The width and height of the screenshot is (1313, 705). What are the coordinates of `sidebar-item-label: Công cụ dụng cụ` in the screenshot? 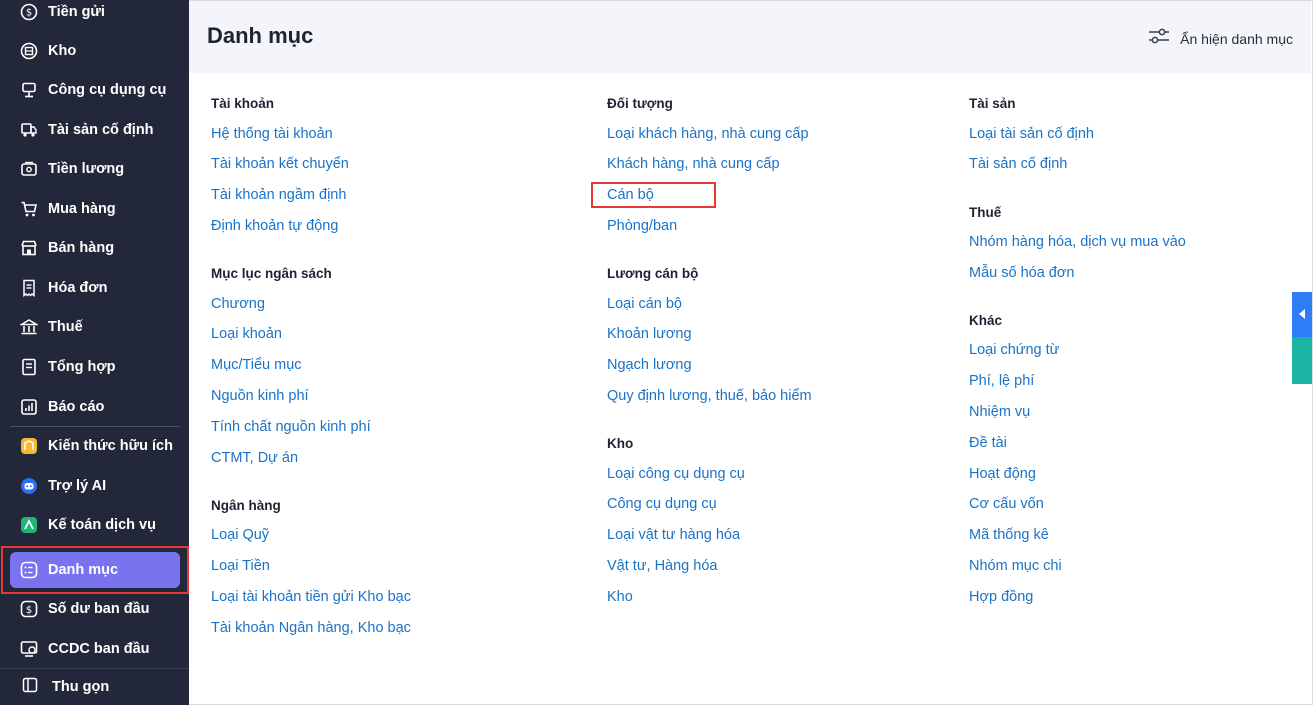 It's located at (107, 90).